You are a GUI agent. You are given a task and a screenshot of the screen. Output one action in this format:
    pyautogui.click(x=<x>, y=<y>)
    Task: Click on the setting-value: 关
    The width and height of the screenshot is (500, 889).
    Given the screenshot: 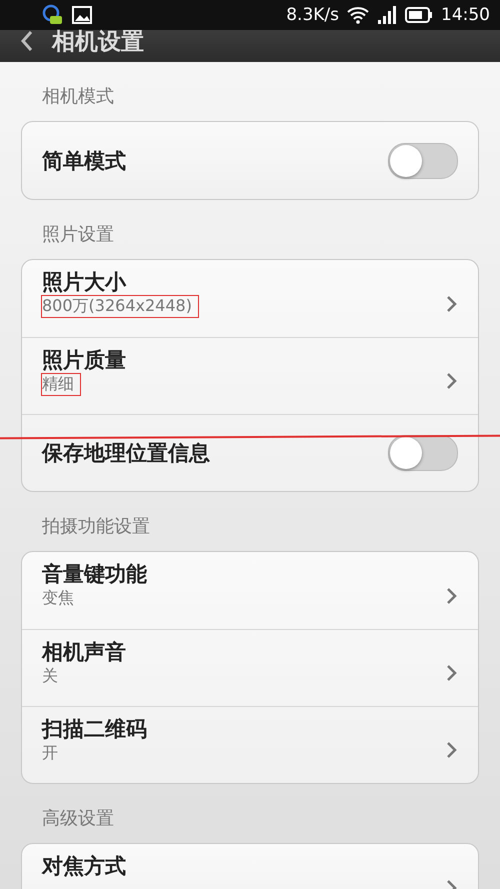 What is the action you would take?
    pyautogui.click(x=50, y=676)
    